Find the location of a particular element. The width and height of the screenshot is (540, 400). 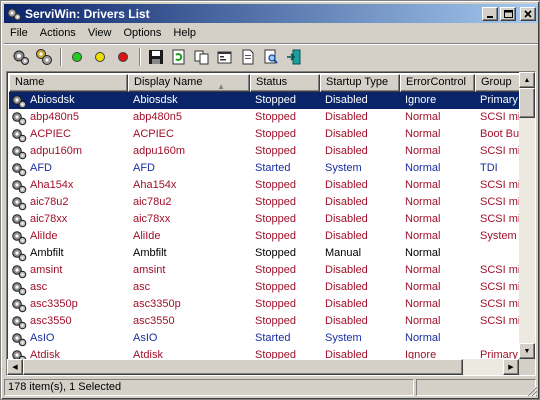

status-item-count: 178 item(s), 1 Selected is located at coordinates (209, 387).